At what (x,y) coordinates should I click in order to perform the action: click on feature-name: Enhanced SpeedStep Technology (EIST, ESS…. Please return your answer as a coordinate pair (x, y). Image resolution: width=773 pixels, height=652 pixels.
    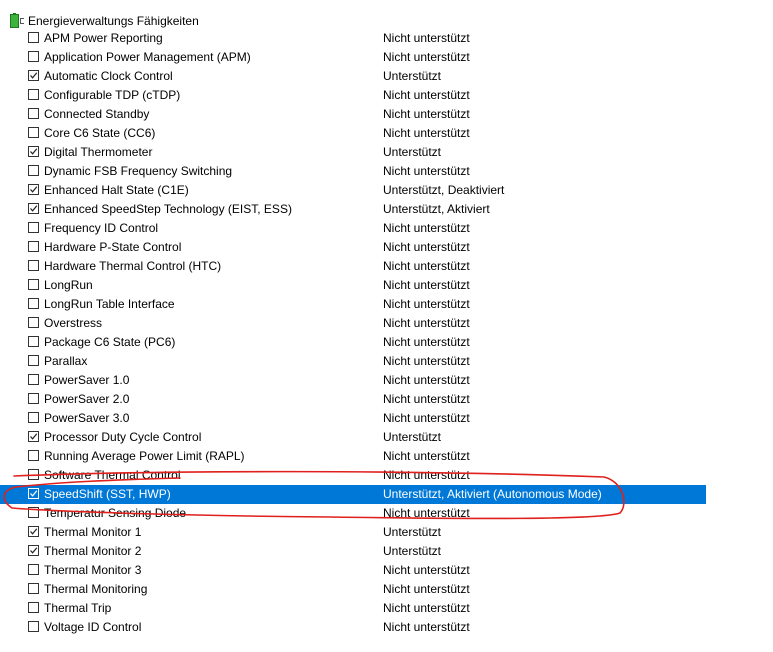
    Looking at the image, I should click on (168, 209).